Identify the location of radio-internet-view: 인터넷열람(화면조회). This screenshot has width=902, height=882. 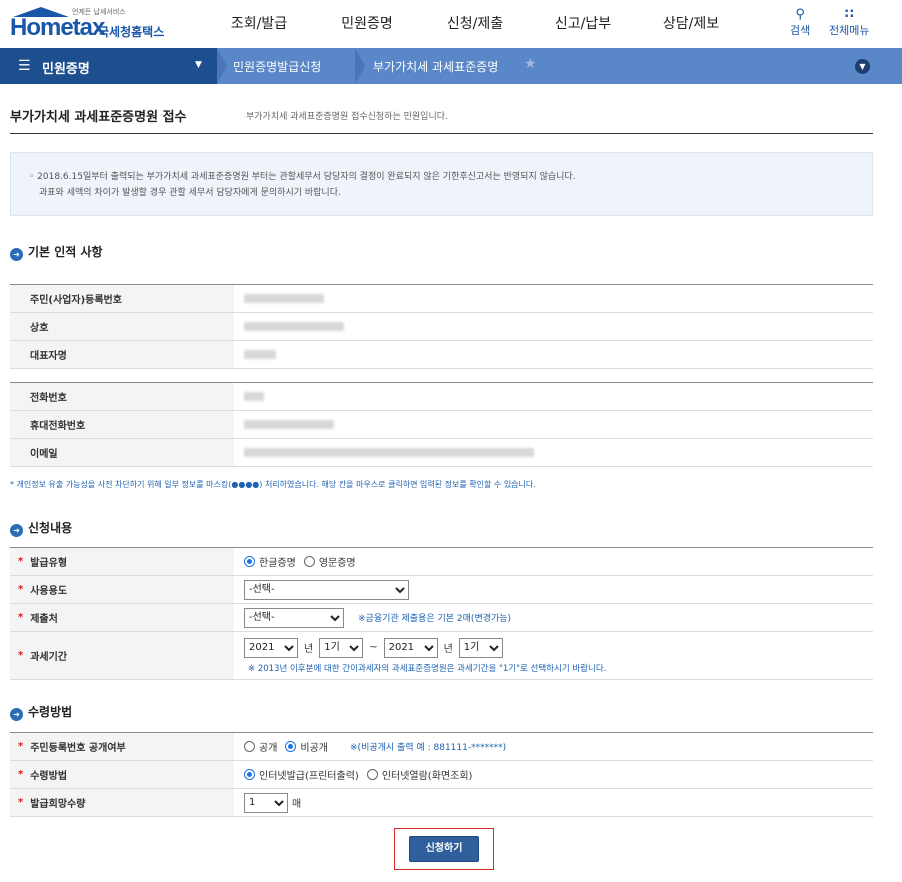
(419, 774).